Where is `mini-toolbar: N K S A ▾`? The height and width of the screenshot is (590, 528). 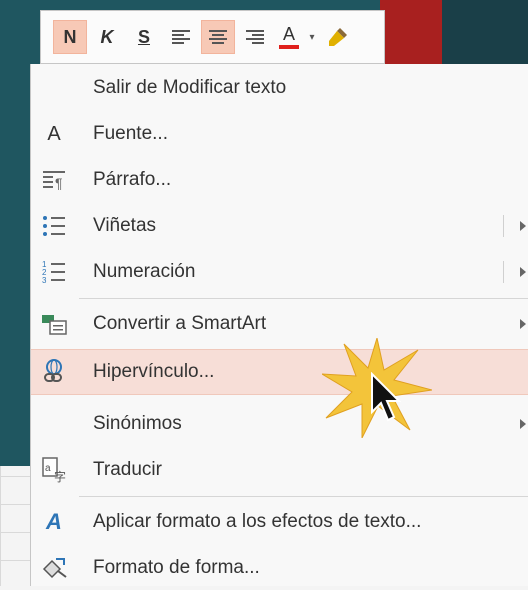 mini-toolbar: N K S A ▾ is located at coordinates (212, 37).